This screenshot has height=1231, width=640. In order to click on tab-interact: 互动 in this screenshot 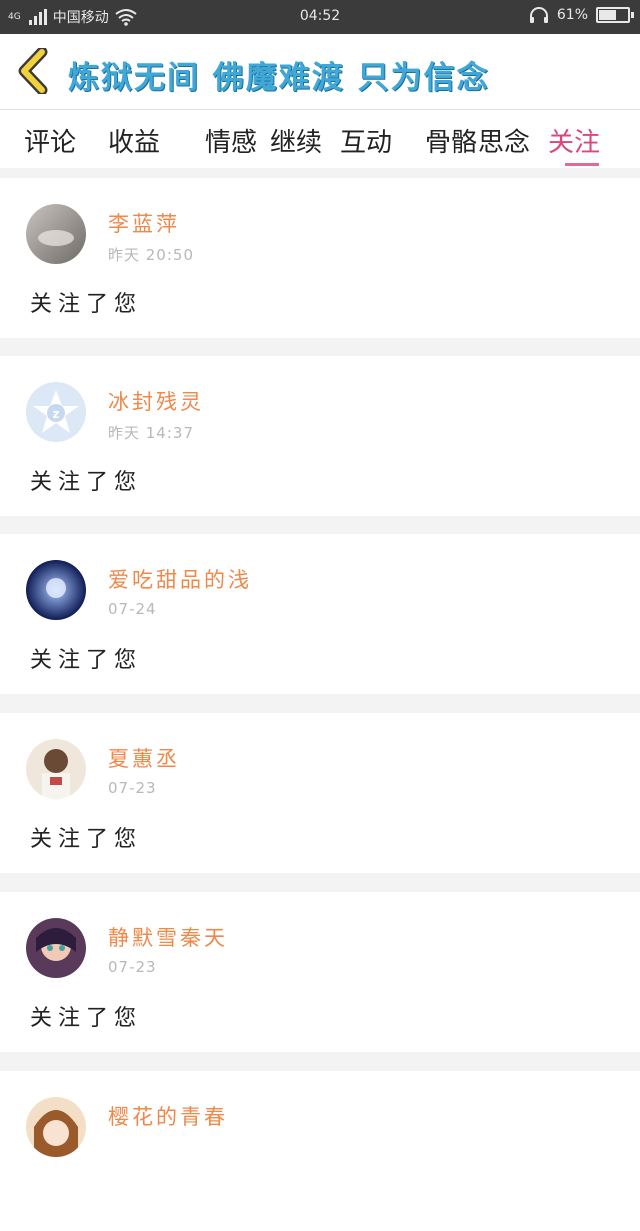, I will do `click(366, 140)`.